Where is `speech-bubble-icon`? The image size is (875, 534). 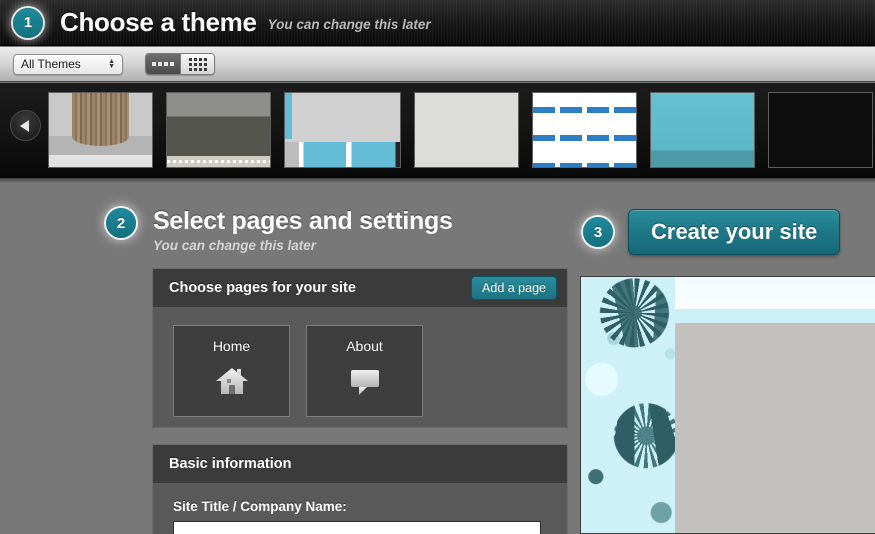 speech-bubble-icon is located at coordinates (365, 383).